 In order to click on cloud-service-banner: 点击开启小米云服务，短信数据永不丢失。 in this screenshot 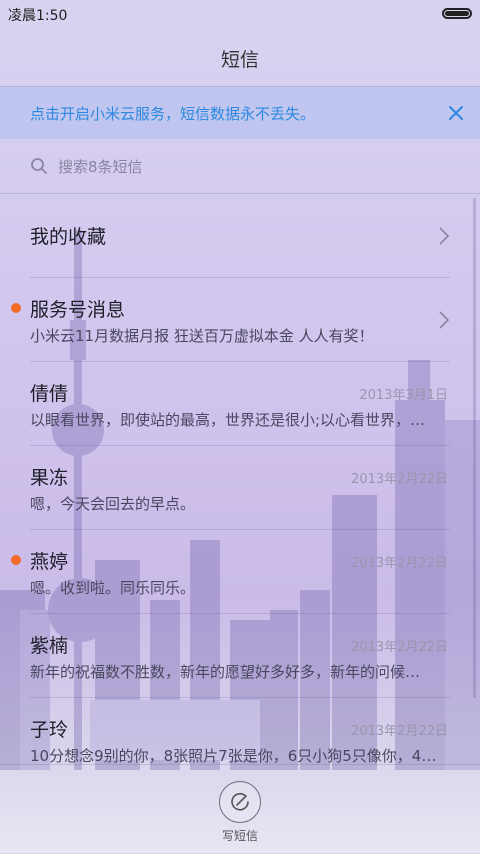, I will do `click(240, 113)`.